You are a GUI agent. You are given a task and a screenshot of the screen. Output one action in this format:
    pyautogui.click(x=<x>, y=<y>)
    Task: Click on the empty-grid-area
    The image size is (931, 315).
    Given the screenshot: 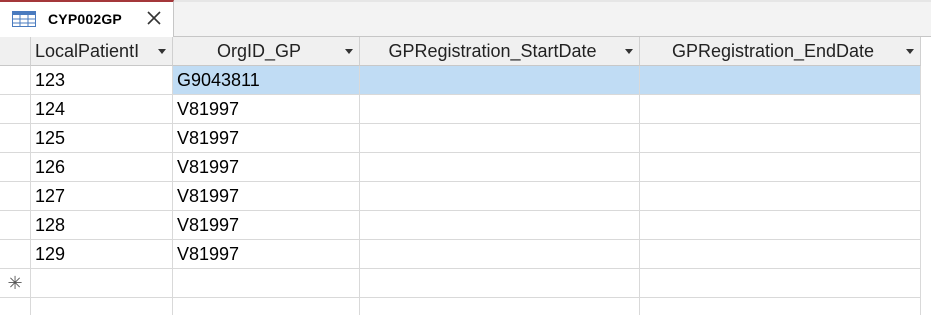 What is the action you would take?
    pyautogui.click(x=465, y=306)
    